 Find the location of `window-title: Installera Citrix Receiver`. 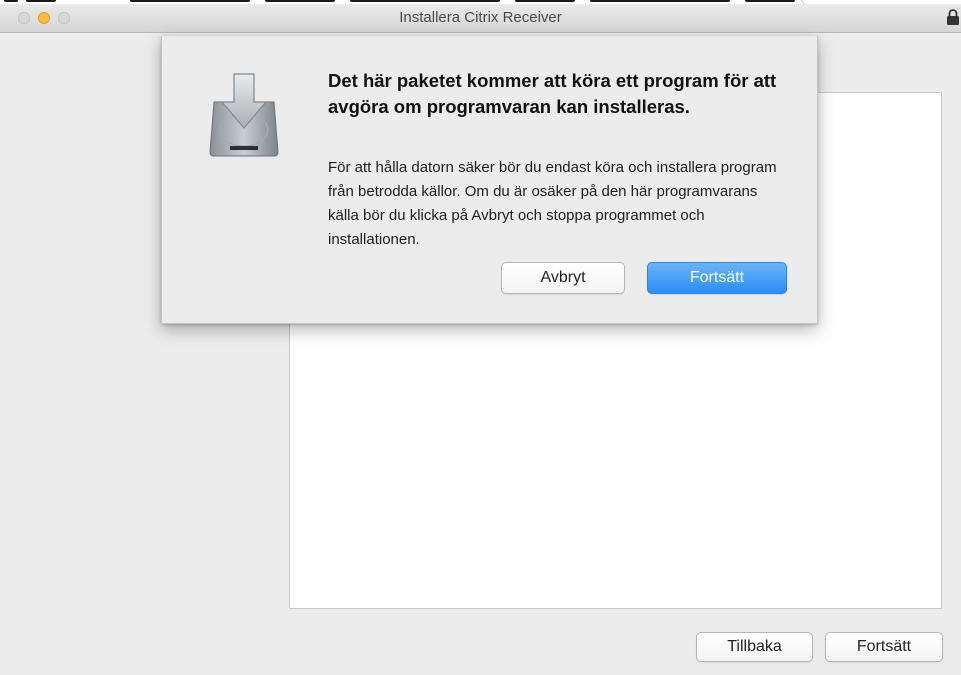

window-title: Installera Citrix Receiver is located at coordinates (480, 17).